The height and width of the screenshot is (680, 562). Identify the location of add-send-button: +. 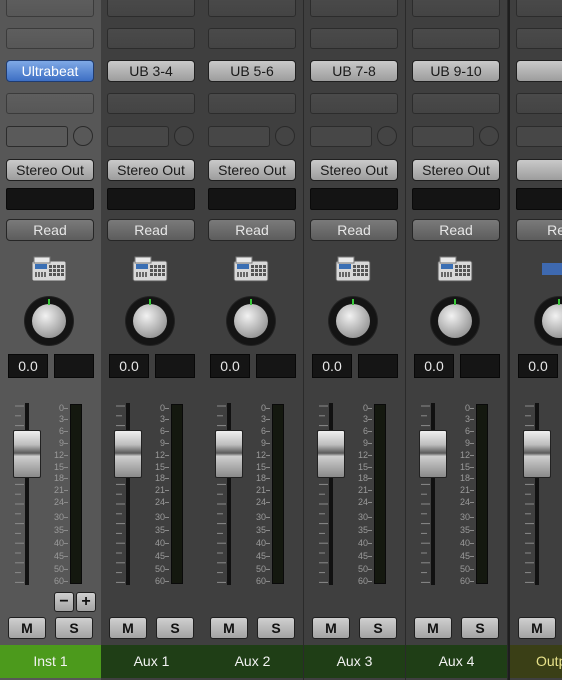
(86, 602).